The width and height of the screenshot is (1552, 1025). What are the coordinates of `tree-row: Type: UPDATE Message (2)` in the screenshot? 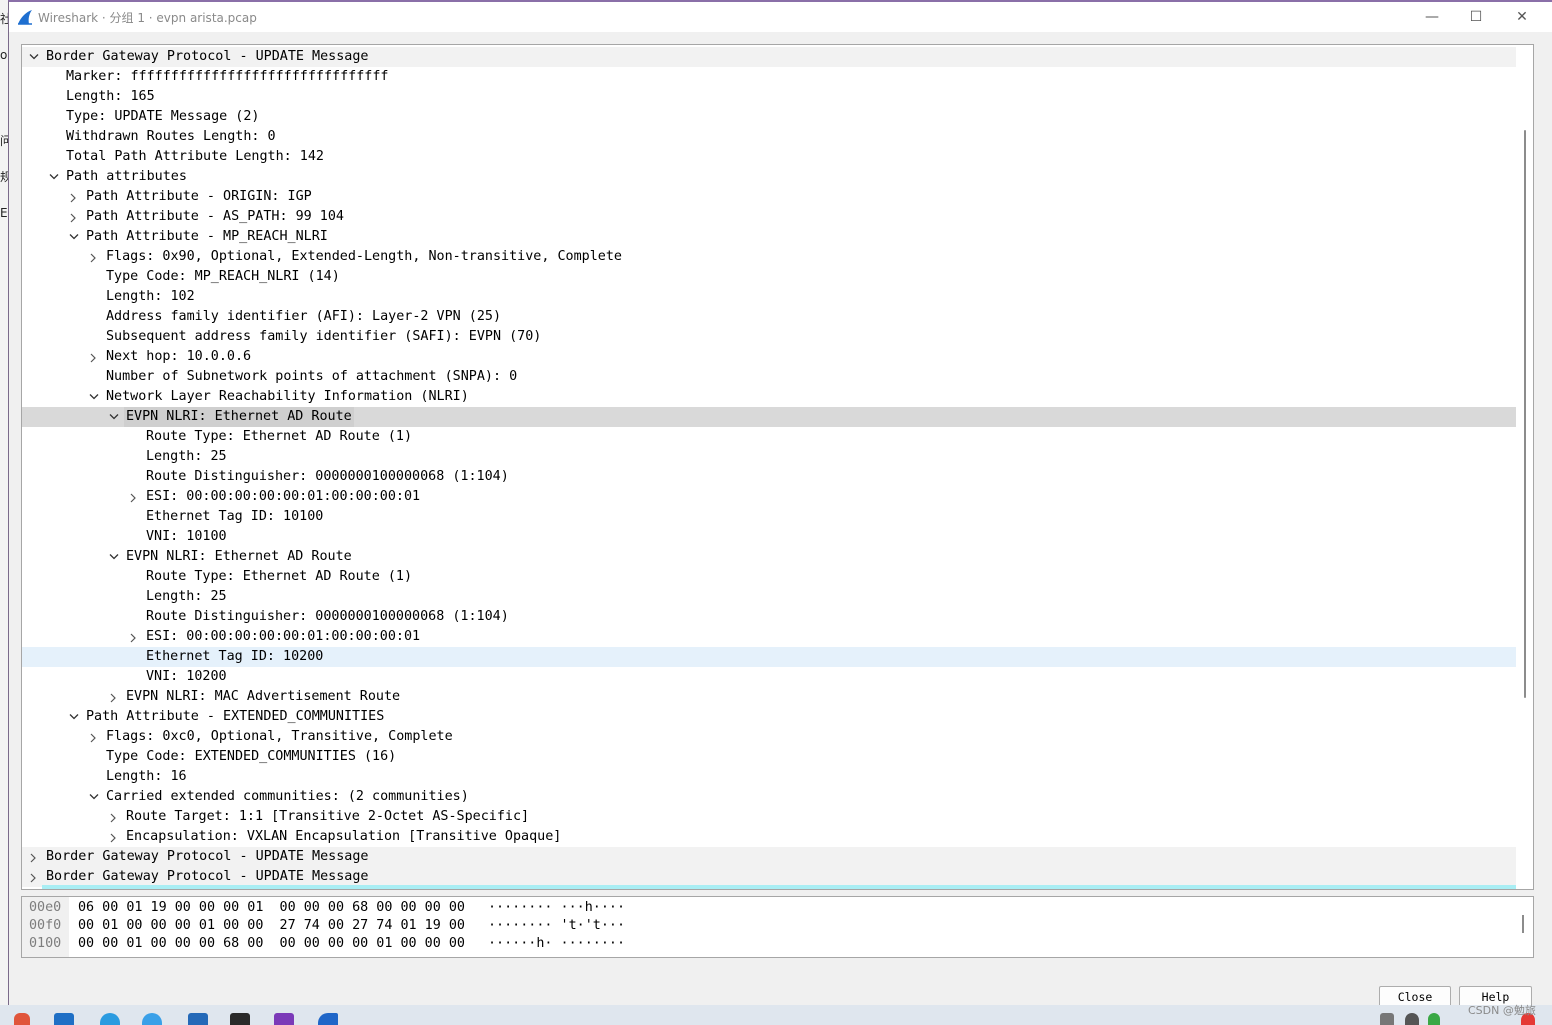 It's located at (769, 117).